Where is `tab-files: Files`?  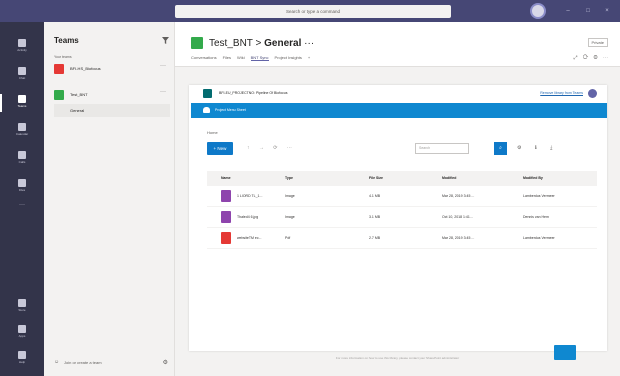 tab-files: Files is located at coordinates (227, 58).